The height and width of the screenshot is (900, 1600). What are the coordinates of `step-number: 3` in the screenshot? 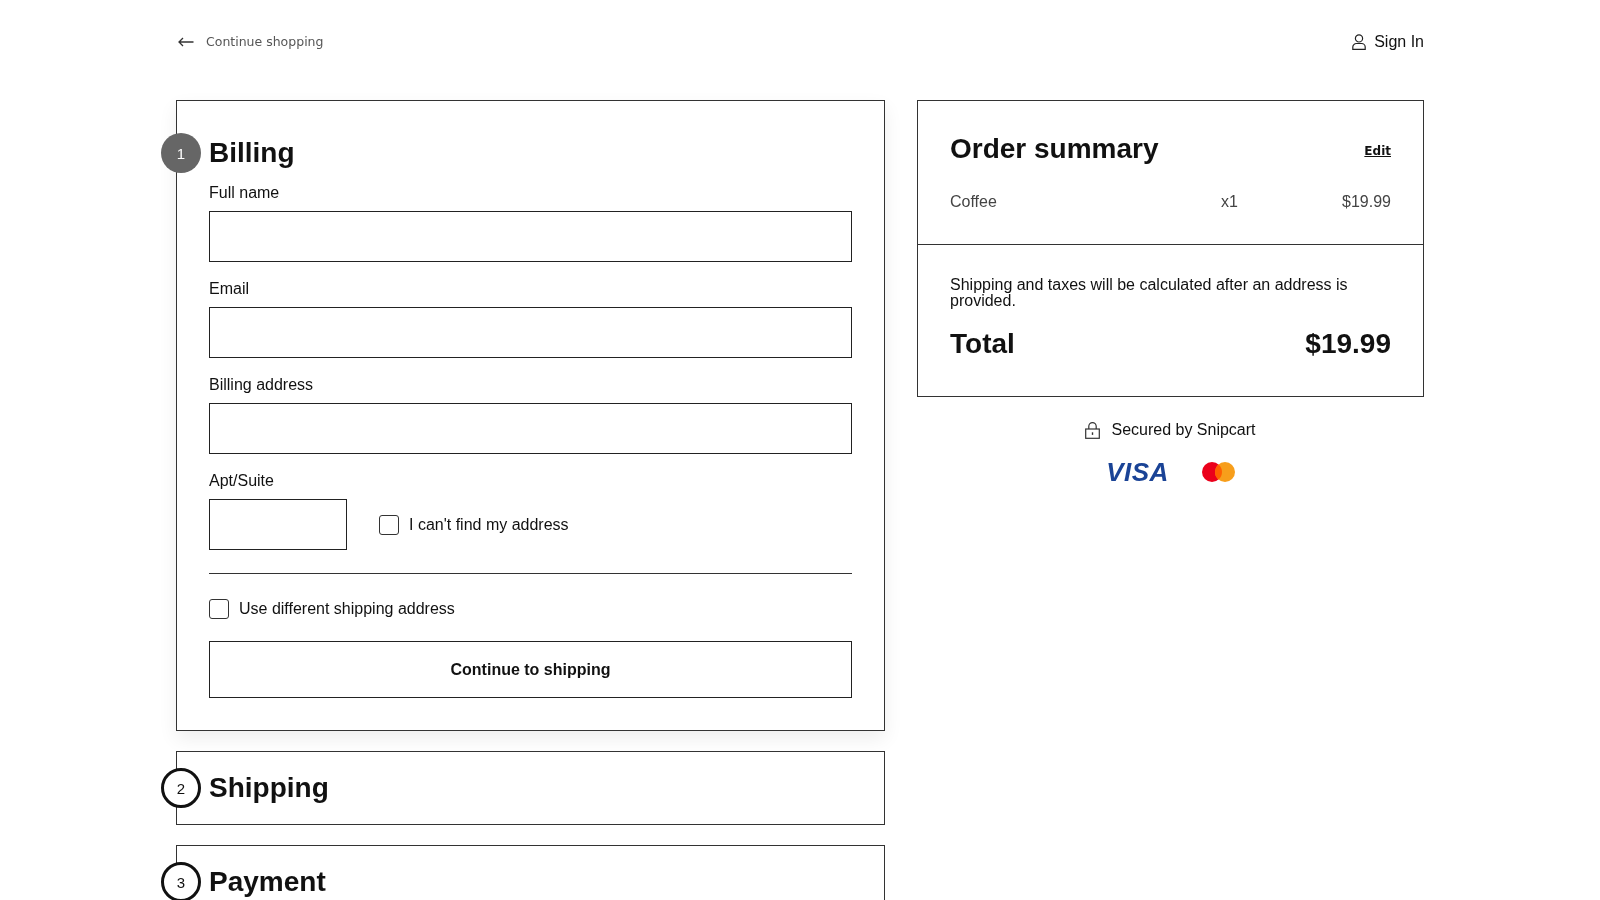 It's located at (181, 881).